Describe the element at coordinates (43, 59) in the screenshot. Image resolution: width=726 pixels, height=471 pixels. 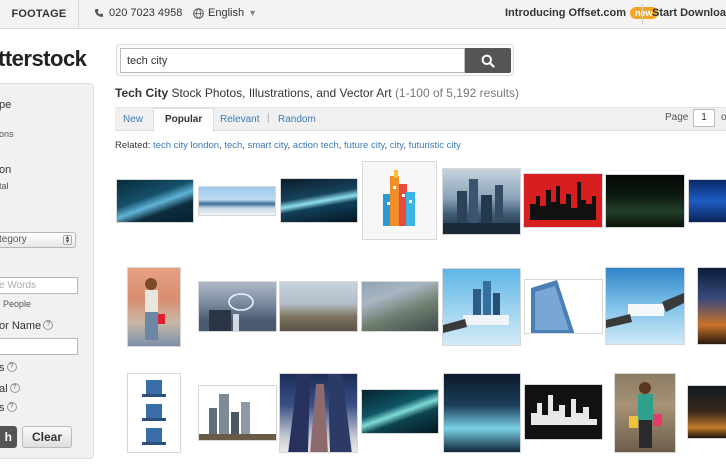
I see `shutterstock-logo: tterstock` at that location.